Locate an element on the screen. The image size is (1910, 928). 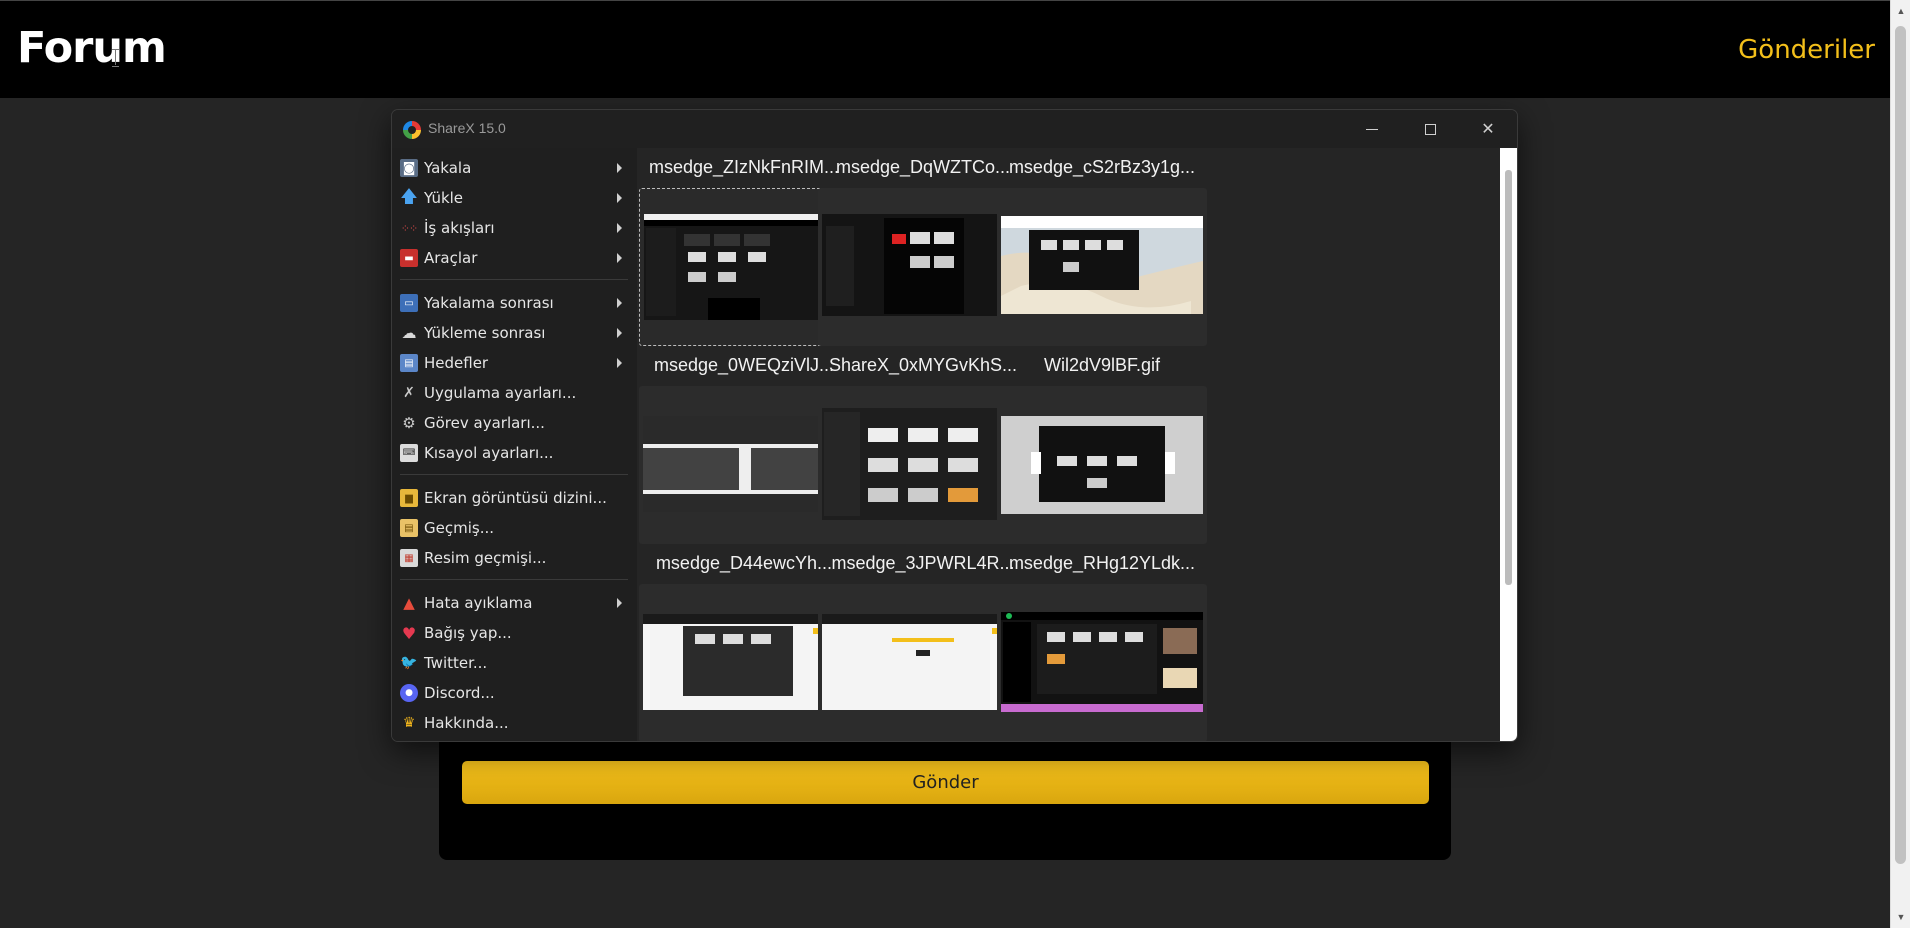
folder-icon: ▆ is located at coordinates (409, 498).